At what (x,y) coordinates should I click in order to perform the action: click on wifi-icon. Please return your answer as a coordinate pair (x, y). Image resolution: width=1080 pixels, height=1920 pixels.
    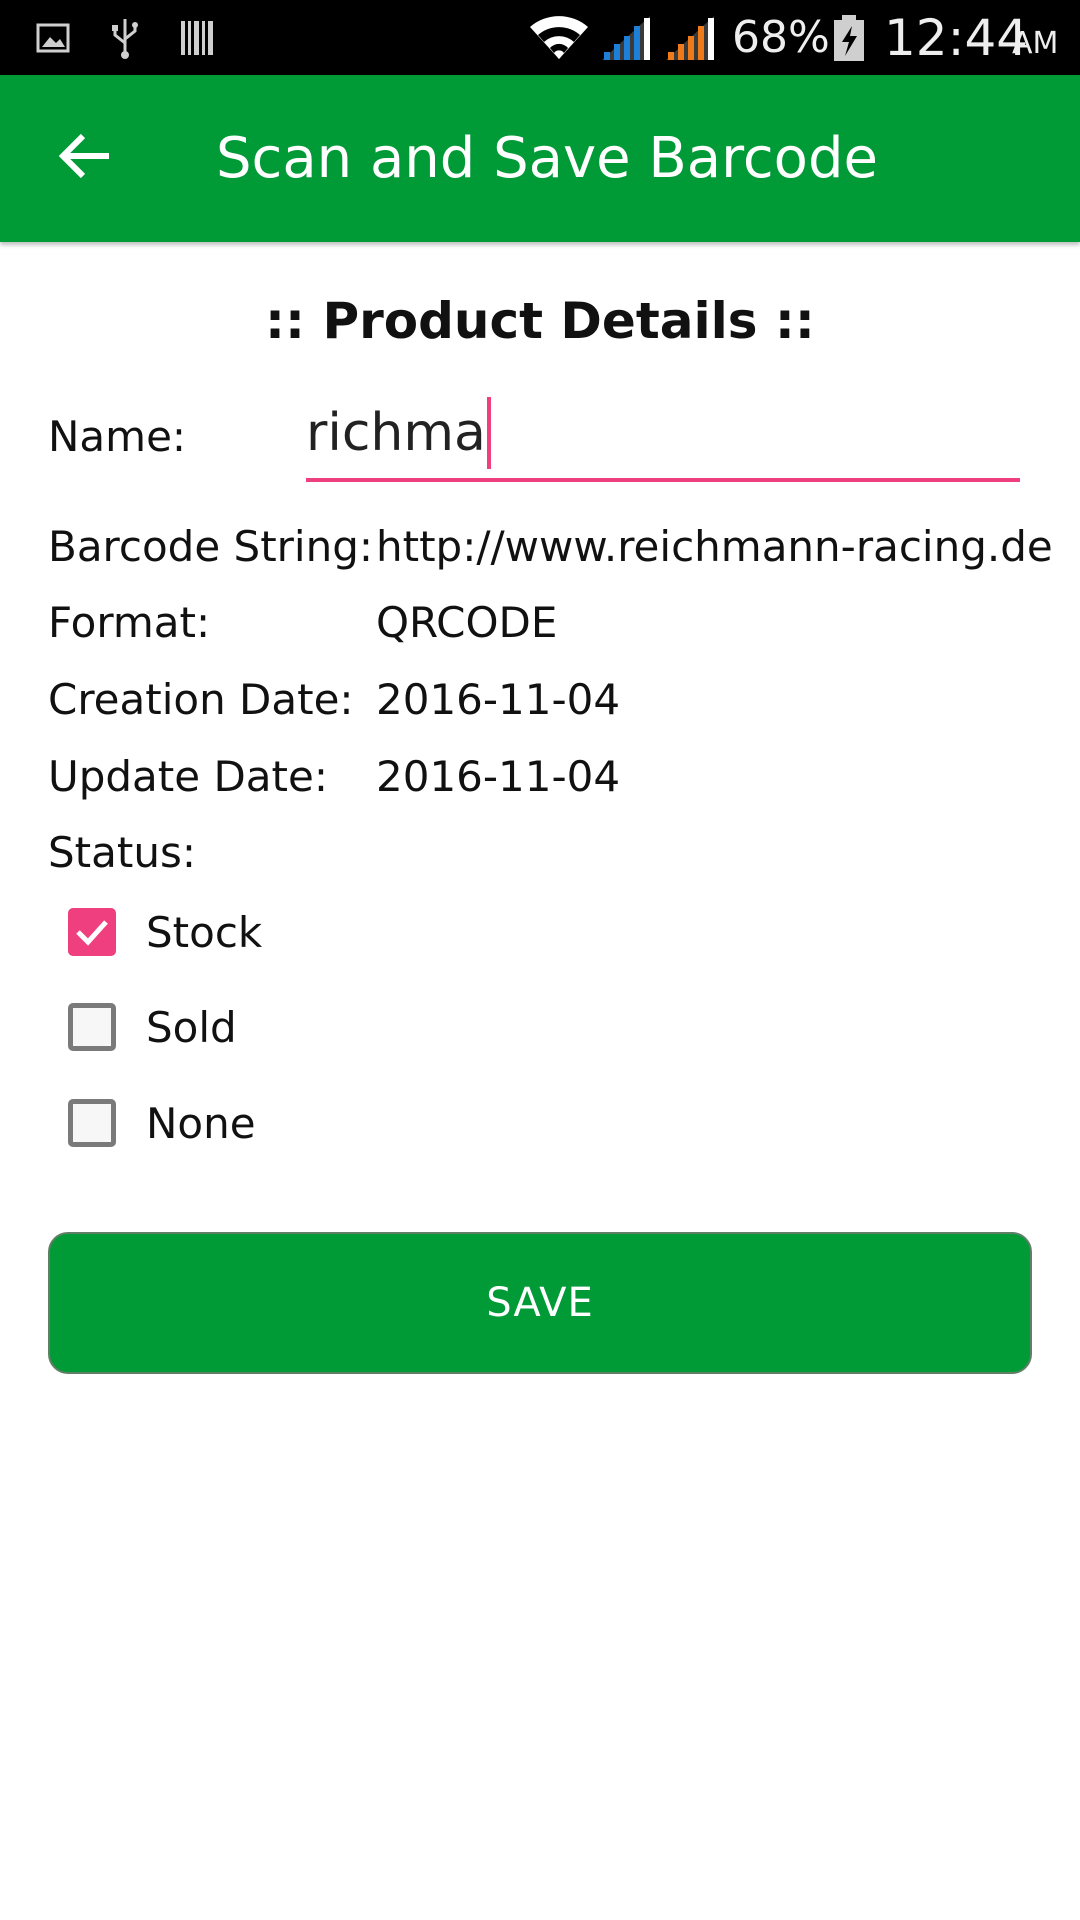
    Looking at the image, I should click on (559, 37).